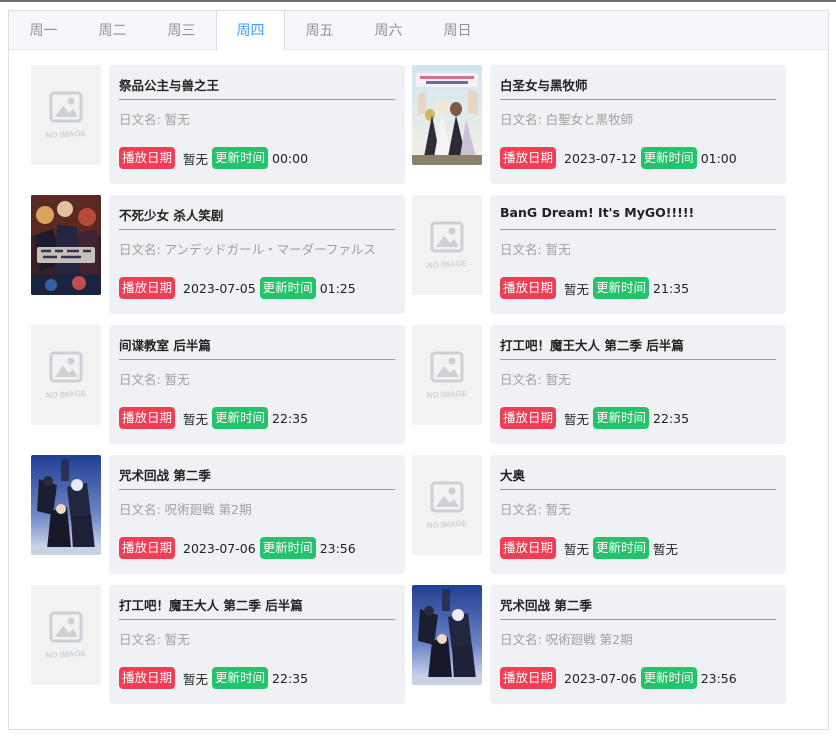 This screenshot has width=836, height=741. What do you see at coordinates (600, 158) in the screenshot?
I see `air-date-value: 2023-07-12` at bounding box center [600, 158].